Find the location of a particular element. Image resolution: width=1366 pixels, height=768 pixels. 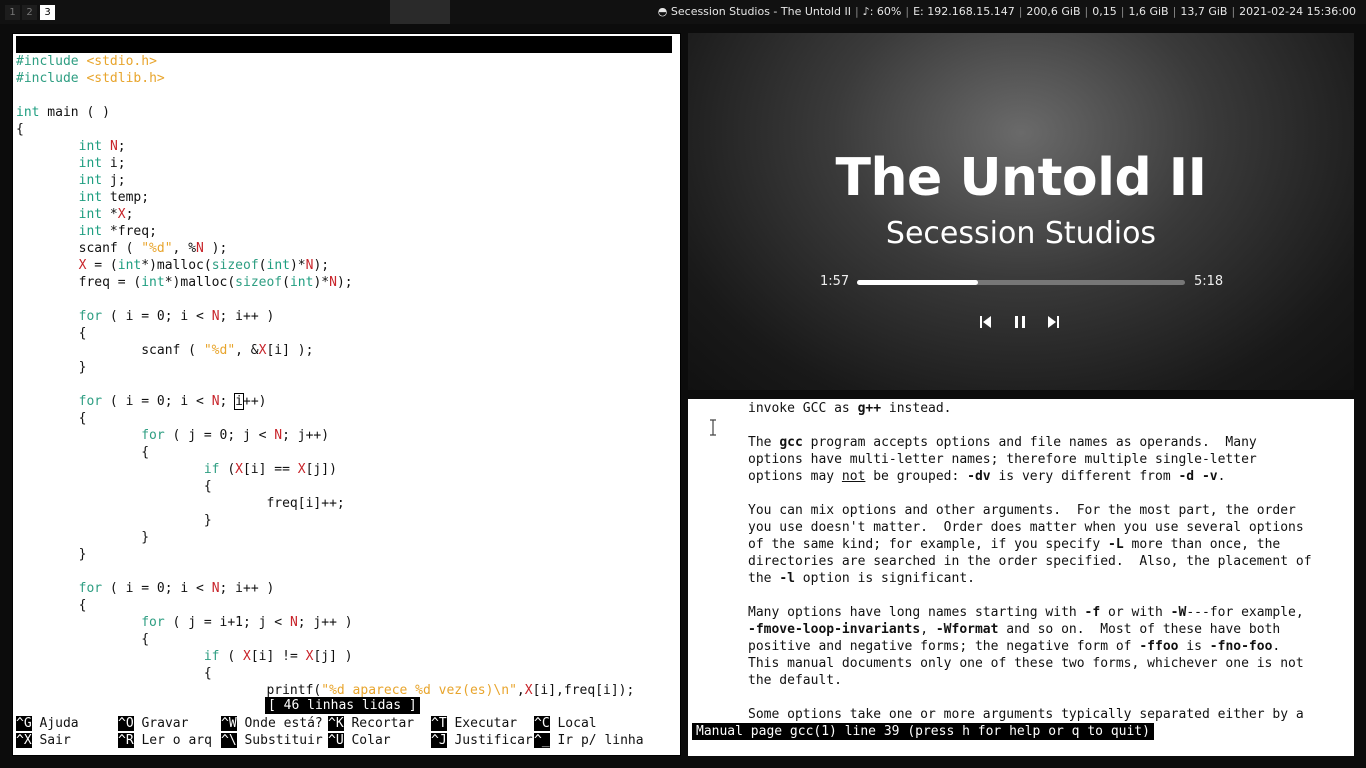

shortcut-colar: ^U Colar is located at coordinates (359, 740).